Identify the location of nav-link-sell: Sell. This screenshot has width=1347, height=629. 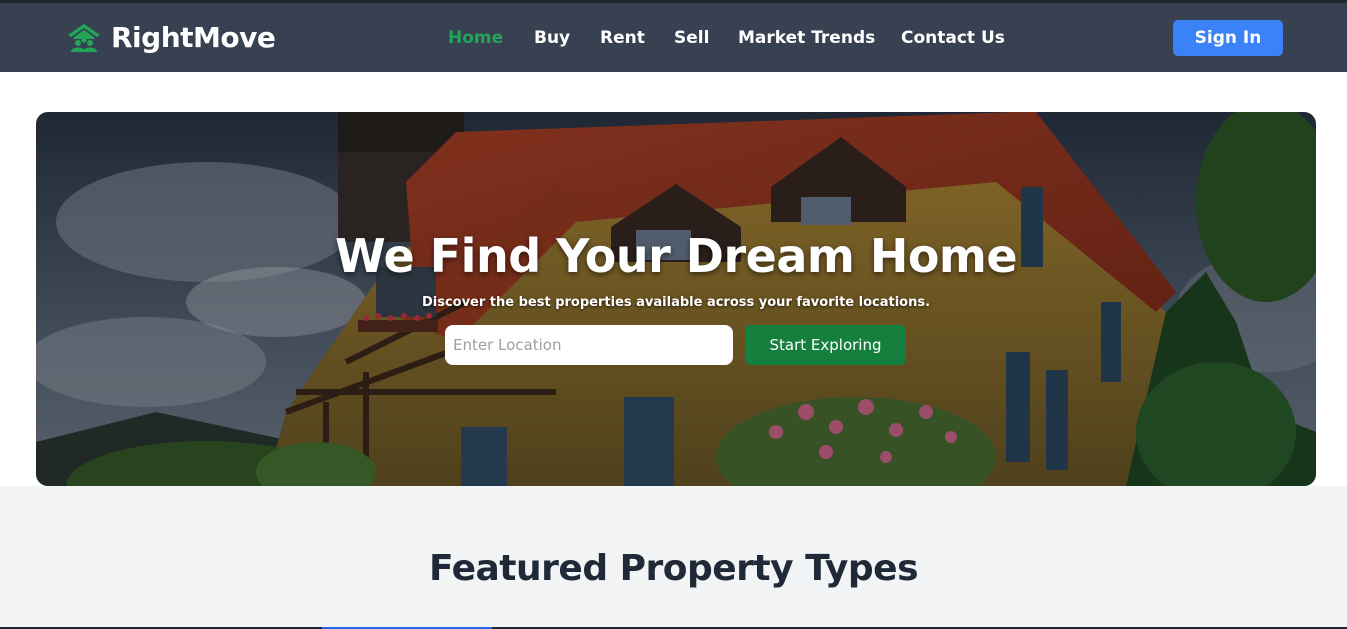
(691, 38).